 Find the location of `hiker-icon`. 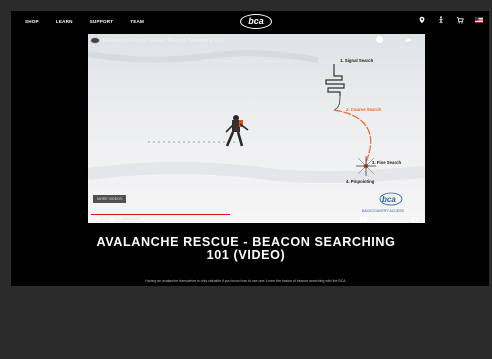

hiker-icon is located at coordinates (441, 20).